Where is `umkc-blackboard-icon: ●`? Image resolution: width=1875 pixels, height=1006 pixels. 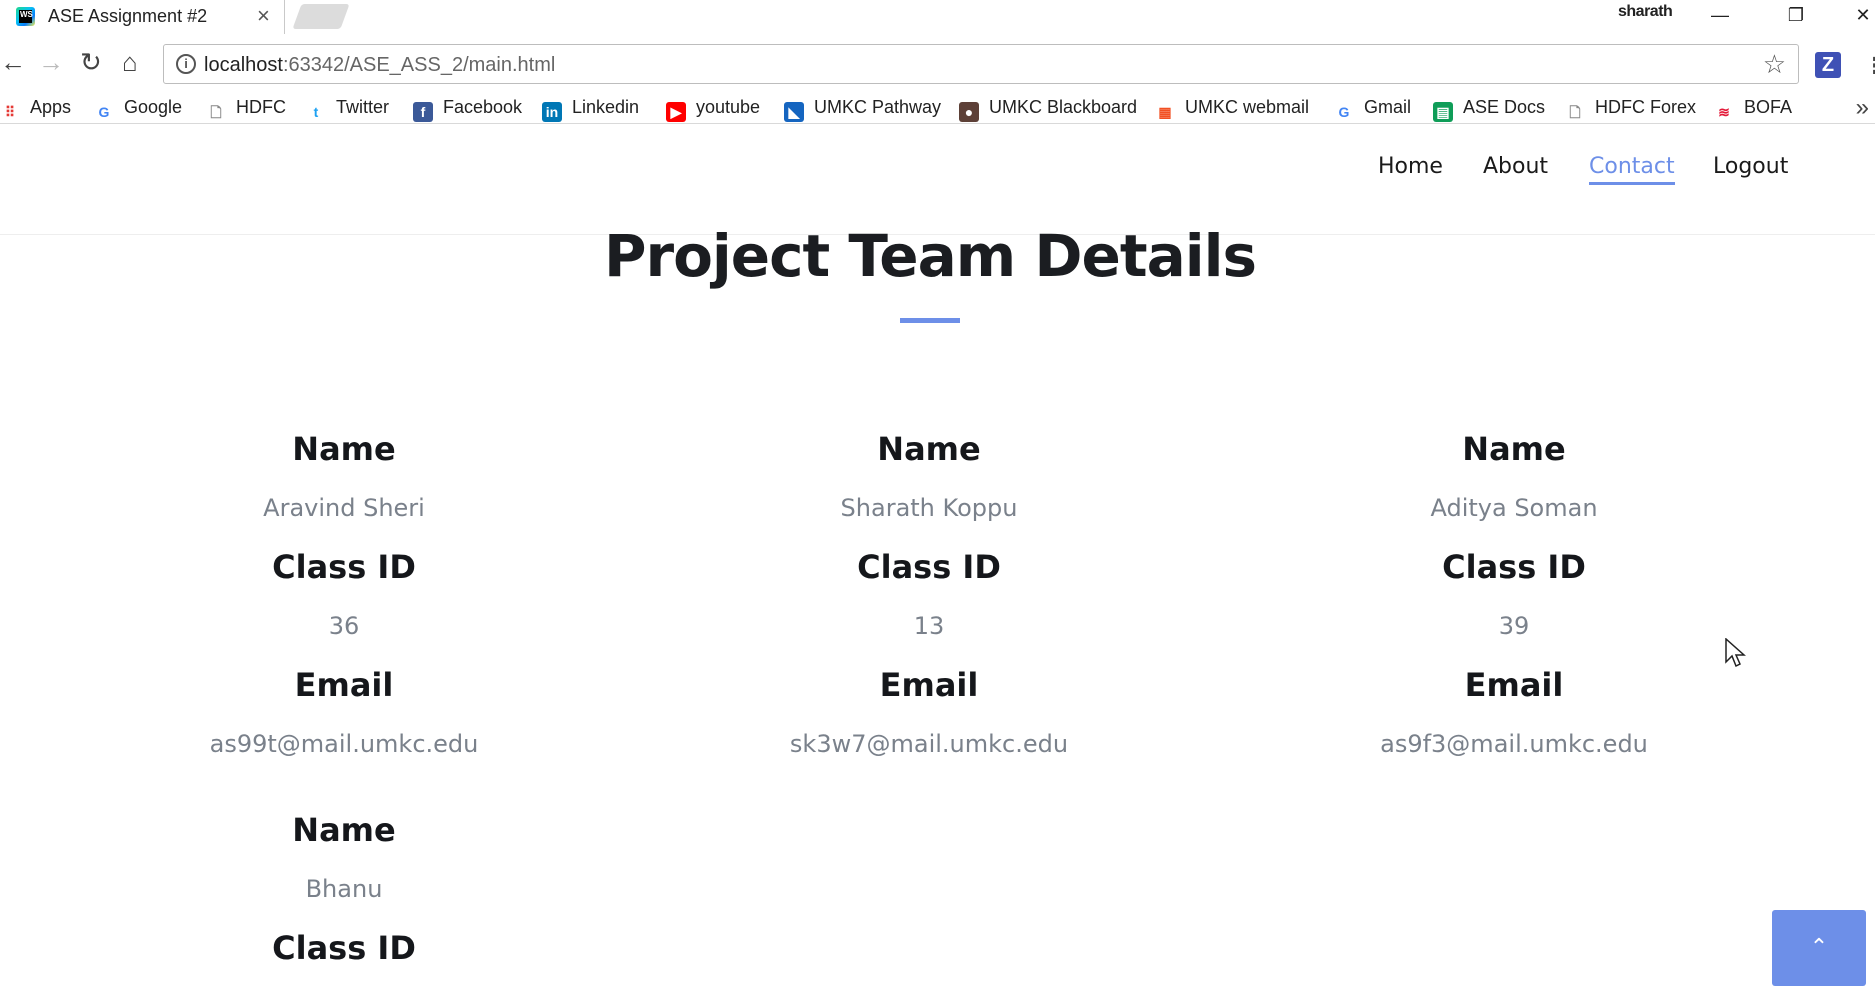 umkc-blackboard-icon: ● is located at coordinates (969, 112).